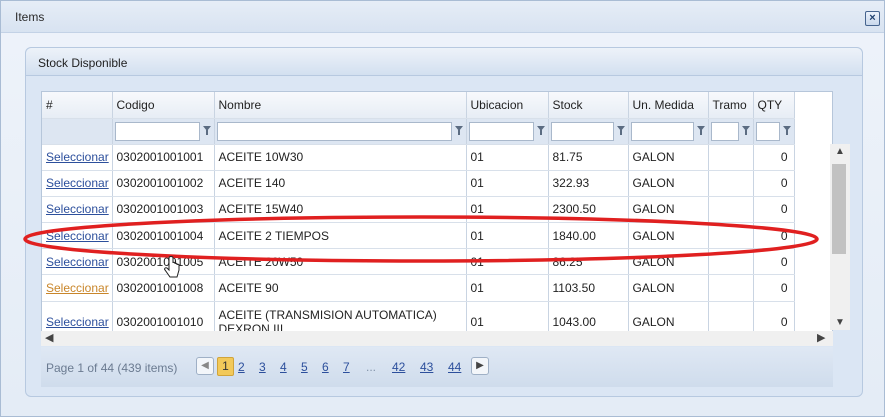 The height and width of the screenshot is (417, 885). I want to click on page-link-2: 2, so click(241, 367).